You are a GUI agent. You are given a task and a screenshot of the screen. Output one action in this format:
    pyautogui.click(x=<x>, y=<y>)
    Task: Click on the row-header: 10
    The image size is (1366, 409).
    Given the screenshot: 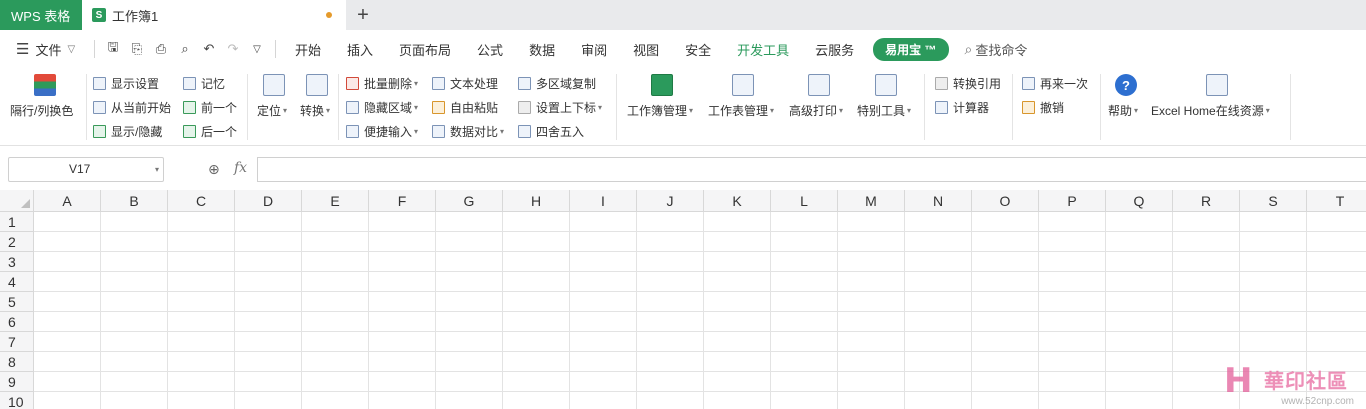 What is the action you would take?
    pyautogui.click(x=17, y=400)
    